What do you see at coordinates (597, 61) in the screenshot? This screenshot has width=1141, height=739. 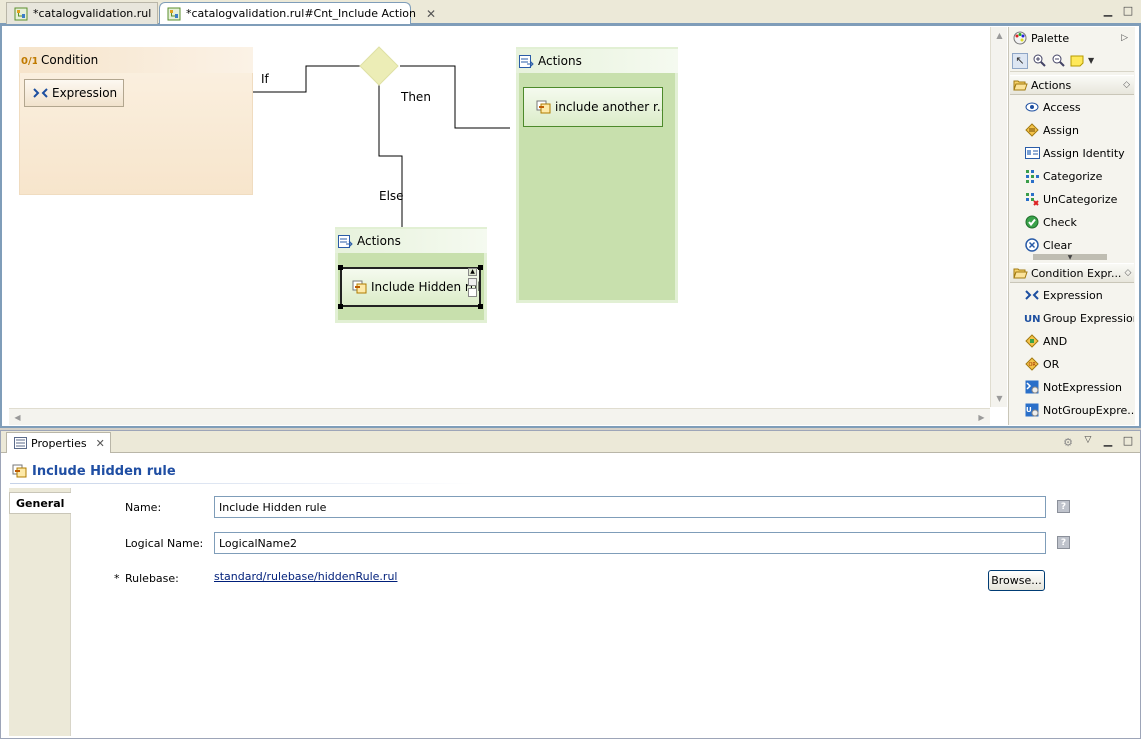 I see `actions-then-header: Actions` at bounding box center [597, 61].